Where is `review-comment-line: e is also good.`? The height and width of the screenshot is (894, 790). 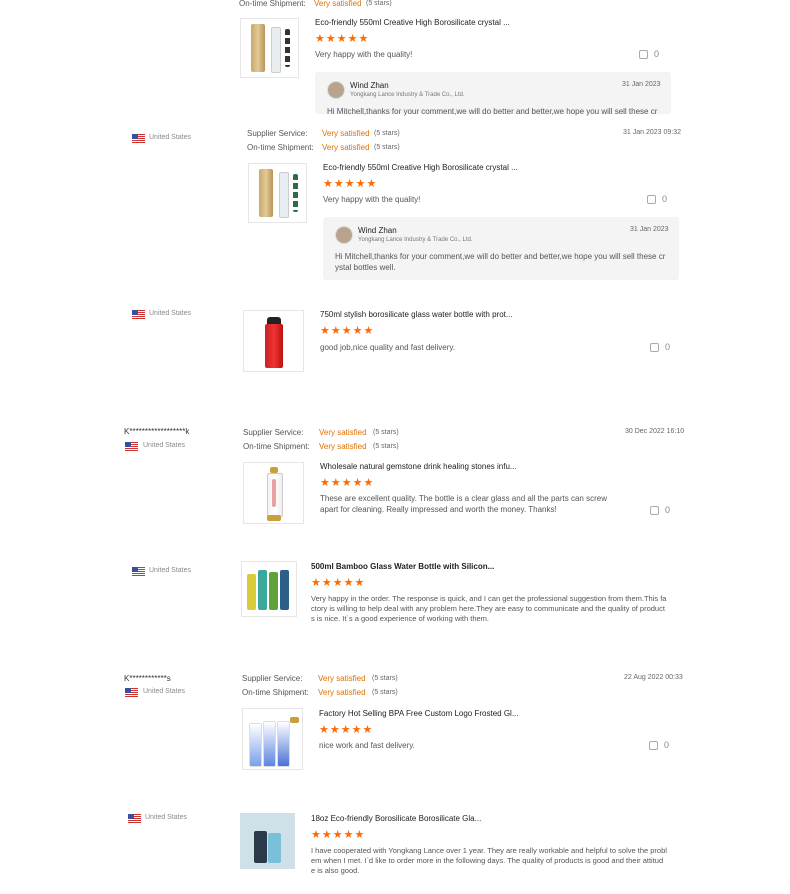 review-comment-line: e is also good. is located at coordinates (335, 870).